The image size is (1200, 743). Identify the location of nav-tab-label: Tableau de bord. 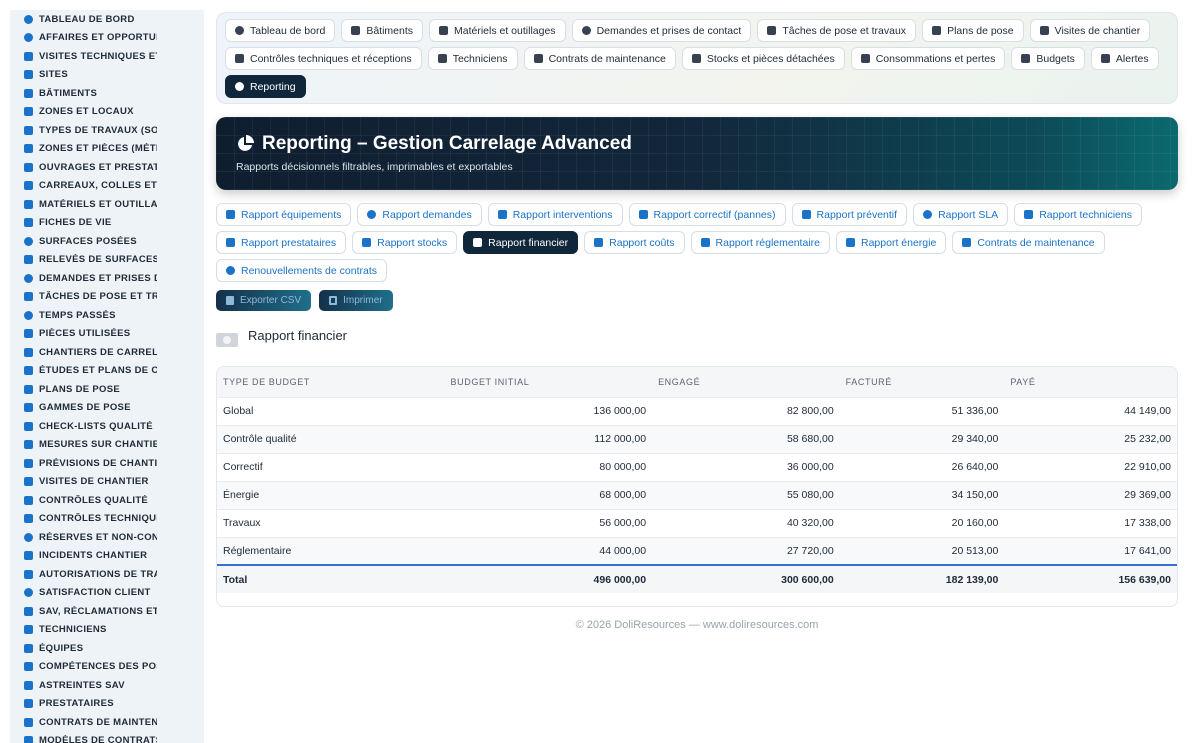
(288, 30).